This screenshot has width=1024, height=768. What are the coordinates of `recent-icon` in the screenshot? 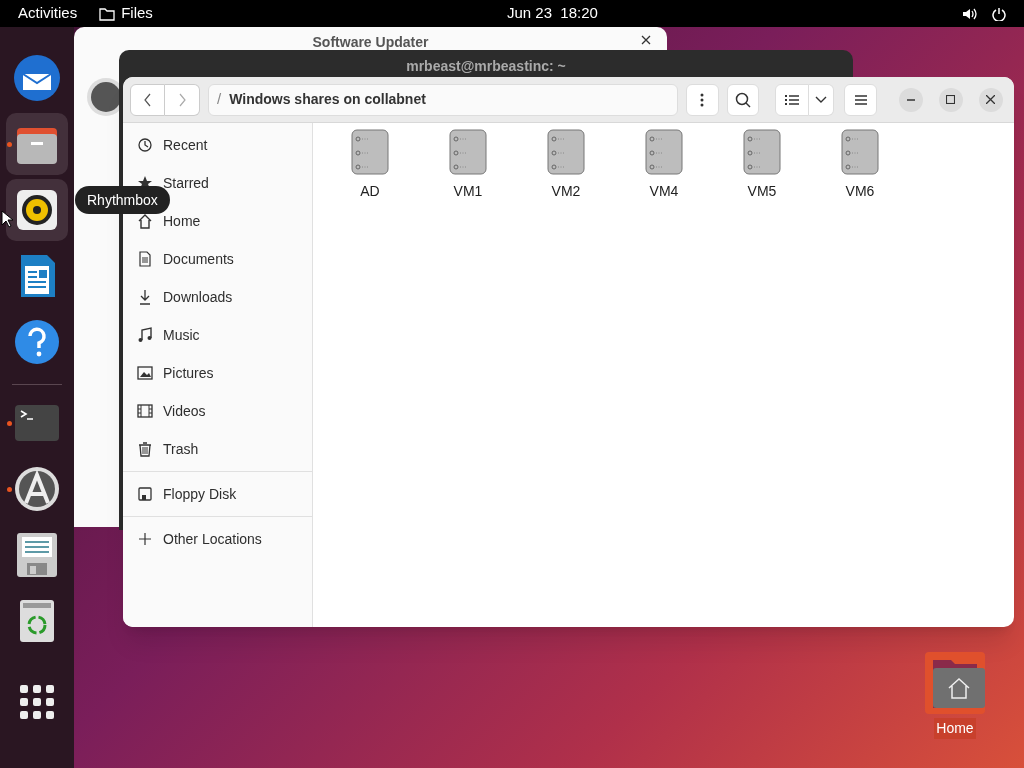 It's located at (145, 145).